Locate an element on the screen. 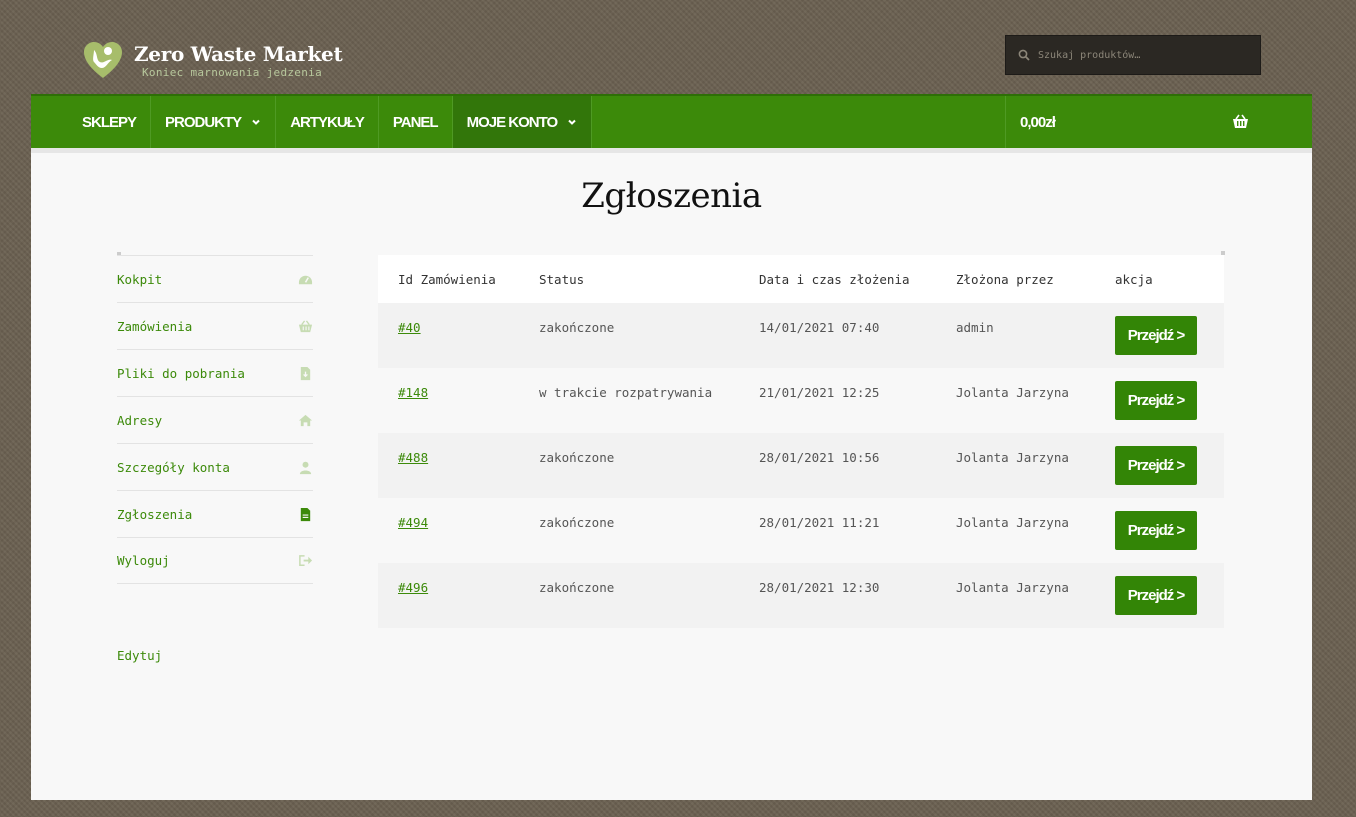 The width and height of the screenshot is (1356, 817). order-id-link: #494 is located at coordinates (413, 522).